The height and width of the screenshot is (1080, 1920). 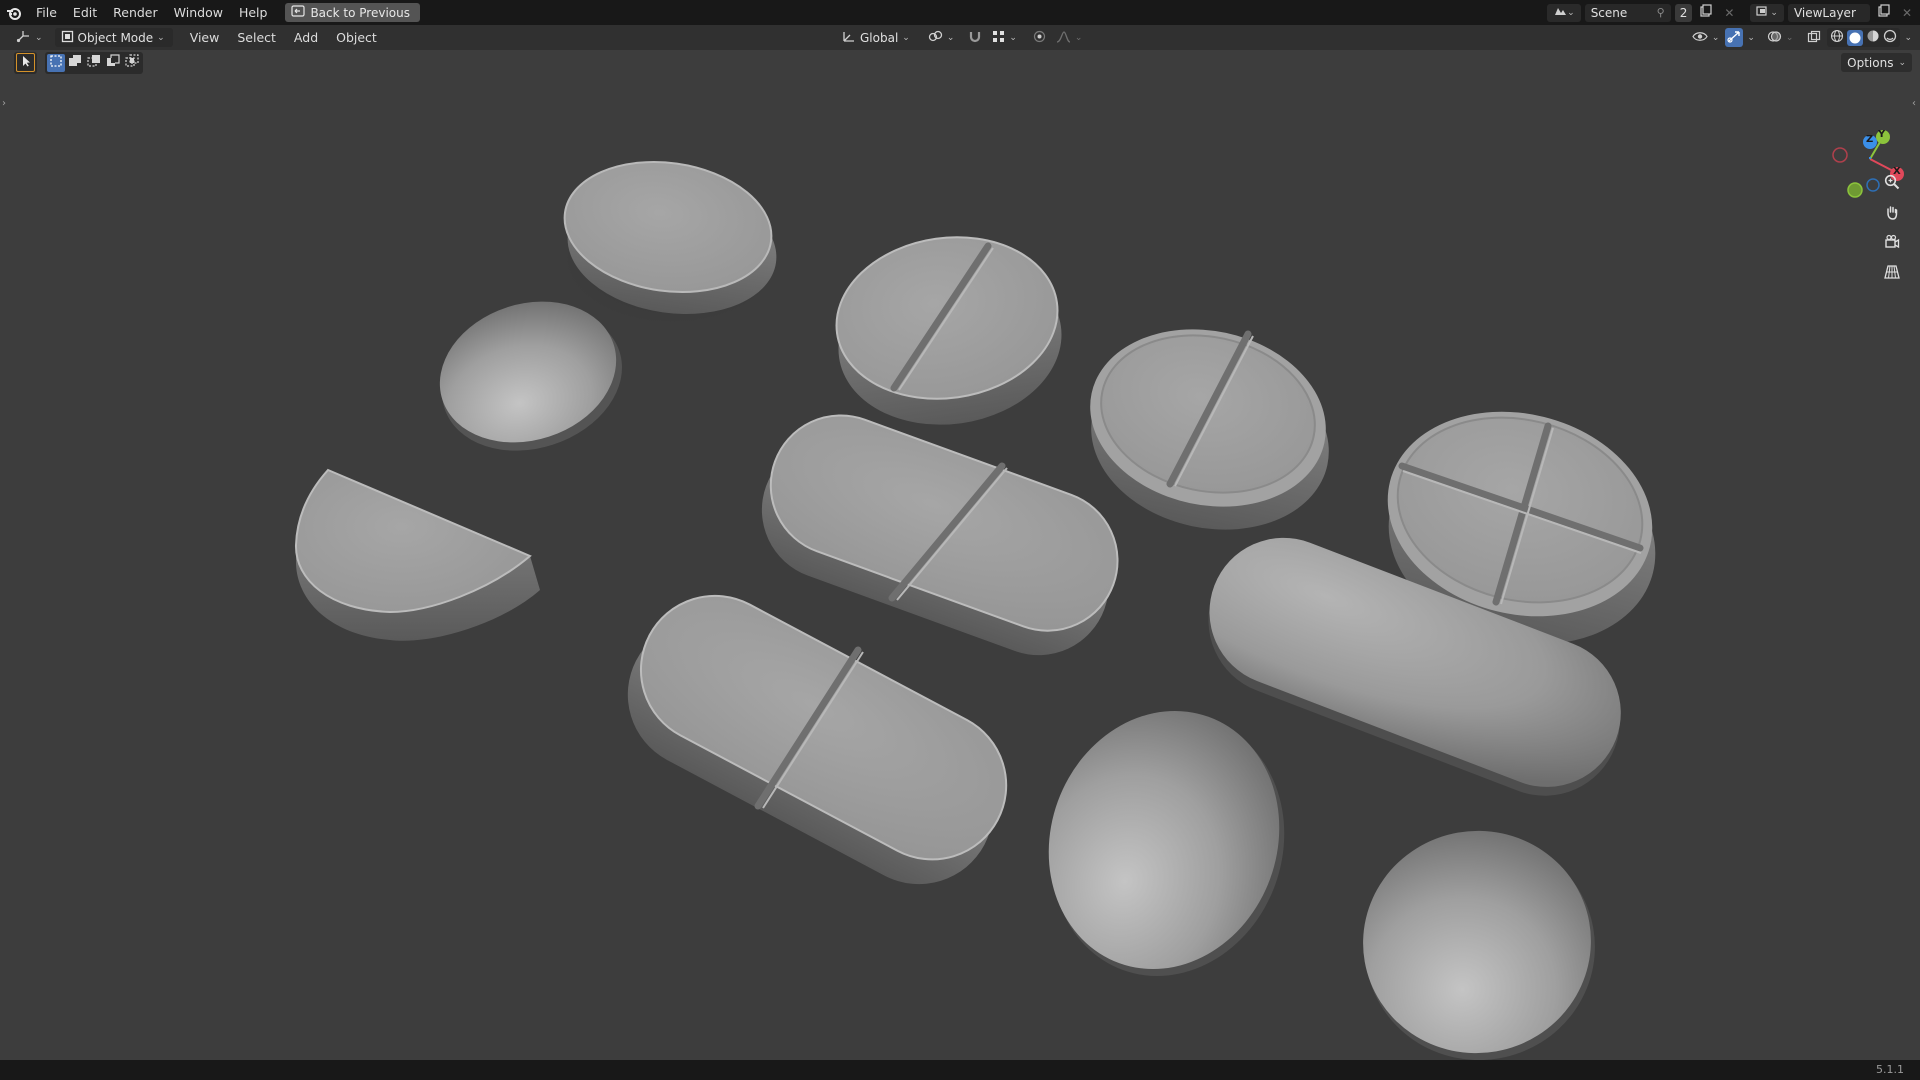 What do you see at coordinates (1890, 37) in the screenshot?
I see `rendered-shading-icon` at bounding box center [1890, 37].